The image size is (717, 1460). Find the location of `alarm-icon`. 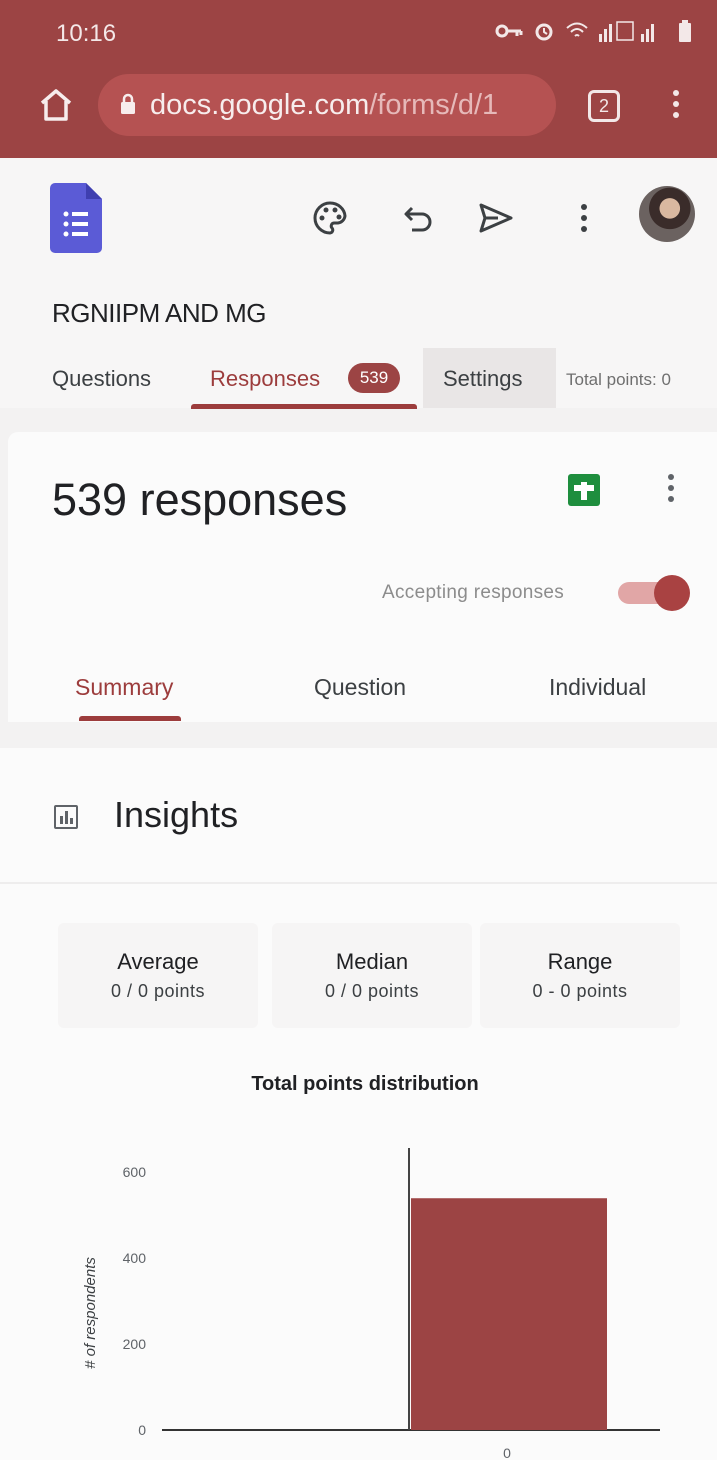

alarm-icon is located at coordinates (544, 33).